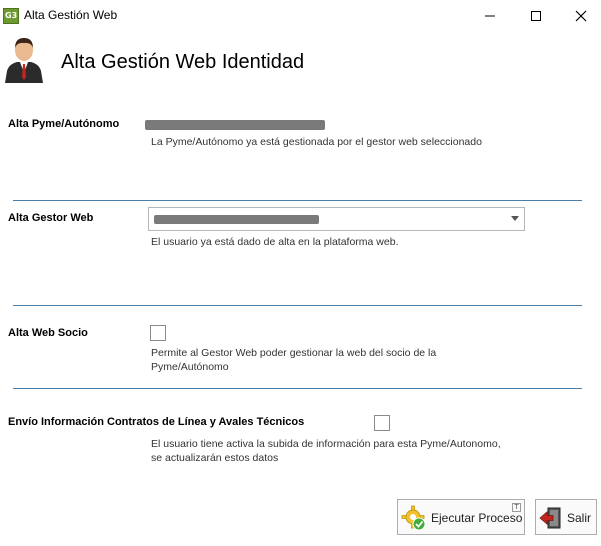 Image resolution: width=601 pixels, height=546 pixels. I want to click on close-icon, so click(581, 16).